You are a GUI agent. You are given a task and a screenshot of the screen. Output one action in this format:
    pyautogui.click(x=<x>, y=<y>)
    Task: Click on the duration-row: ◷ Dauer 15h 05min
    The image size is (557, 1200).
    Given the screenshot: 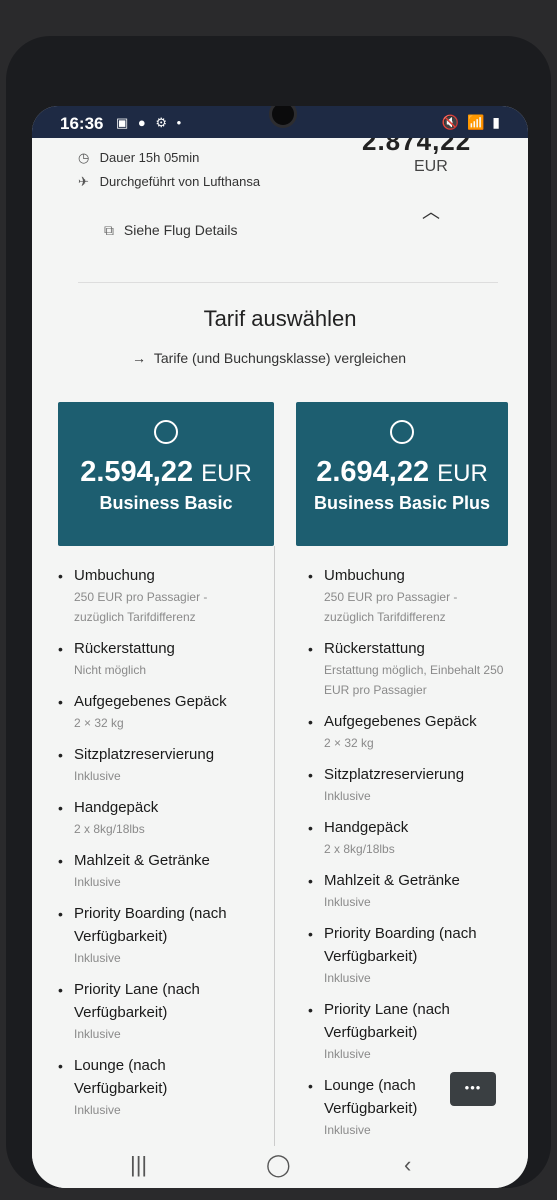 What is the action you would take?
    pyautogui.click(x=138, y=158)
    